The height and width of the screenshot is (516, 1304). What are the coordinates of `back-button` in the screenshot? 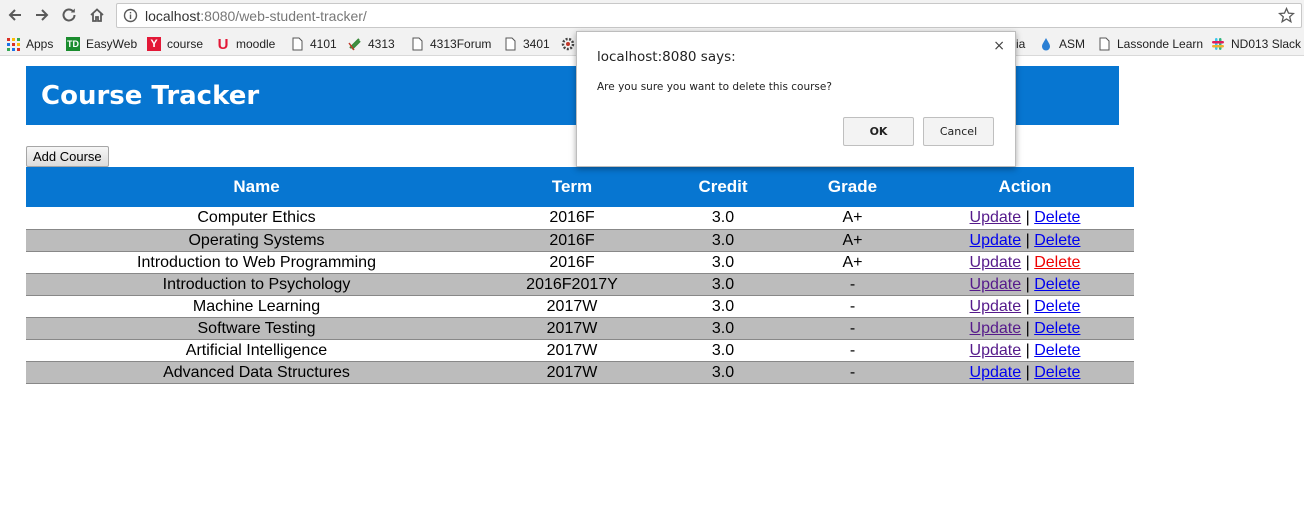 It's located at (15, 15).